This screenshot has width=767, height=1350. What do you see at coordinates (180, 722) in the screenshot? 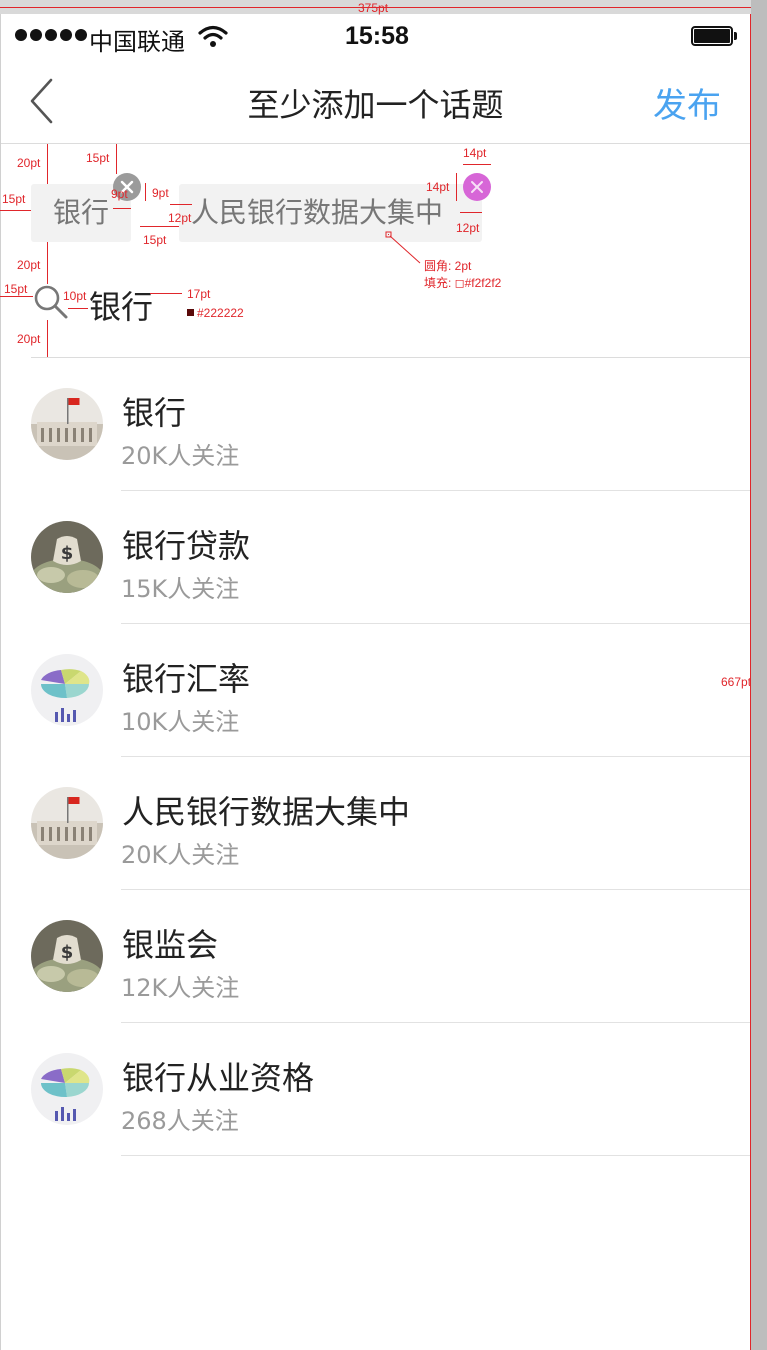
I see `topic-followers: 10K人关注` at bounding box center [180, 722].